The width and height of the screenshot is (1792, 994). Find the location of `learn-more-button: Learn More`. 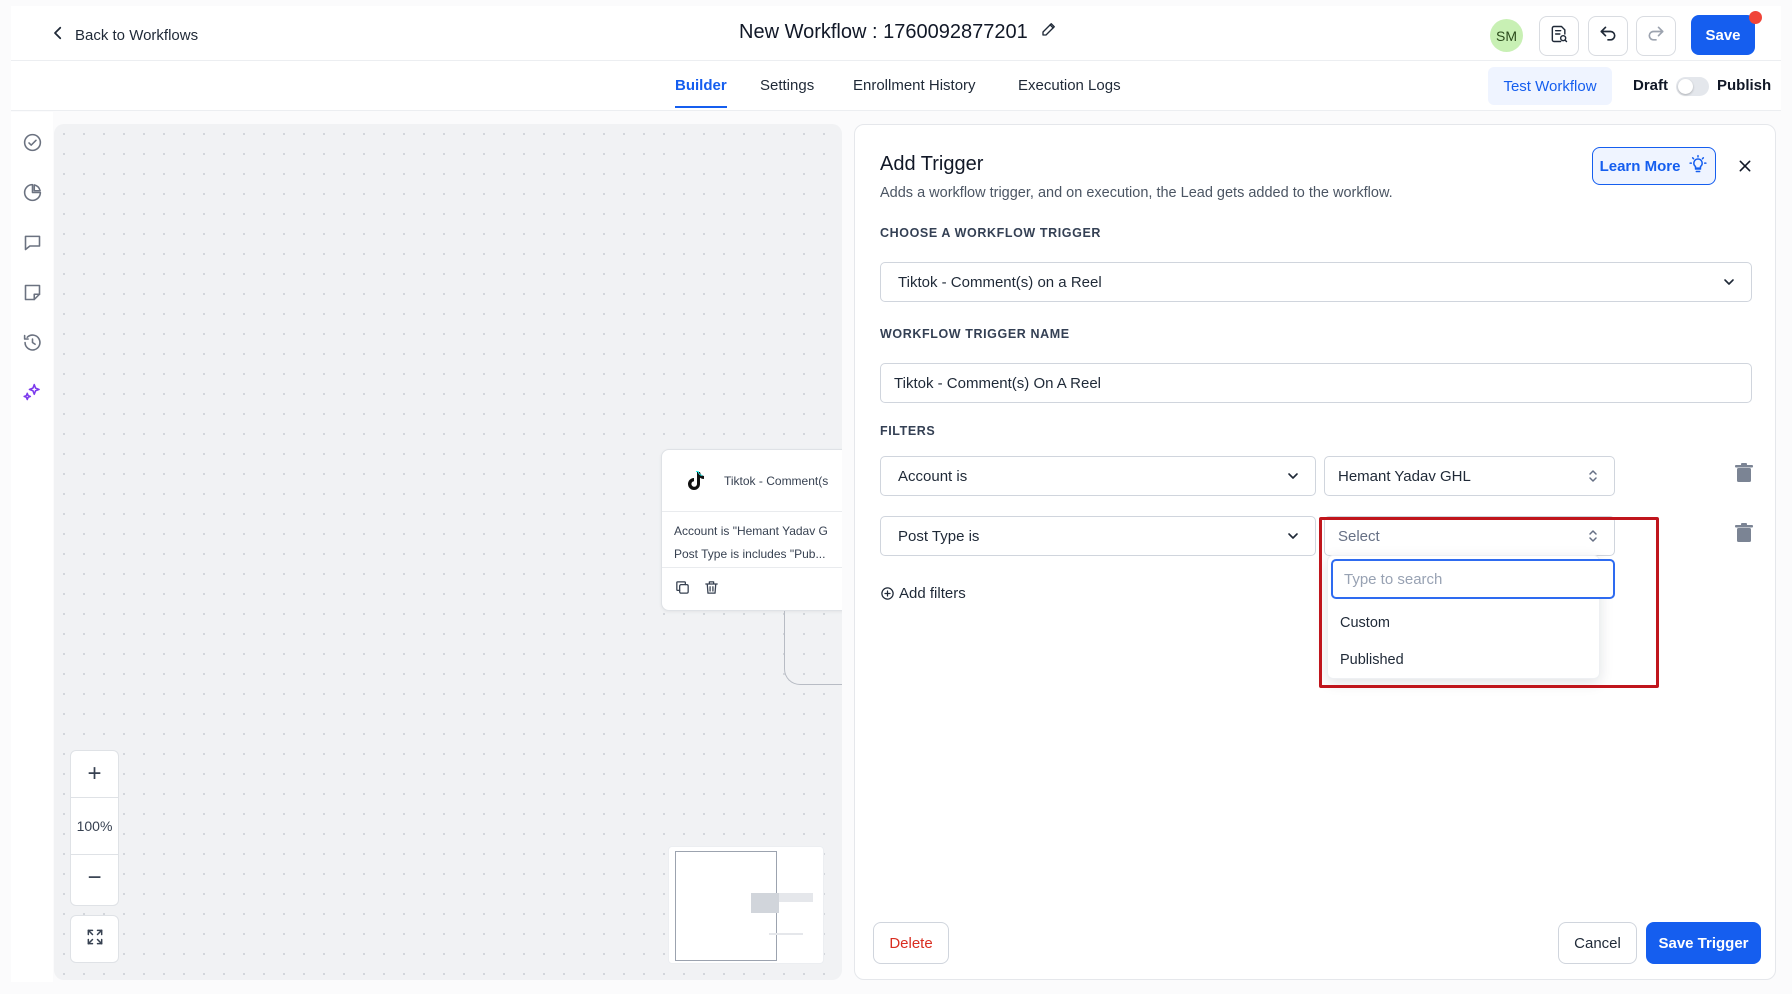

learn-more-button: Learn More is located at coordinates (1654, 166).